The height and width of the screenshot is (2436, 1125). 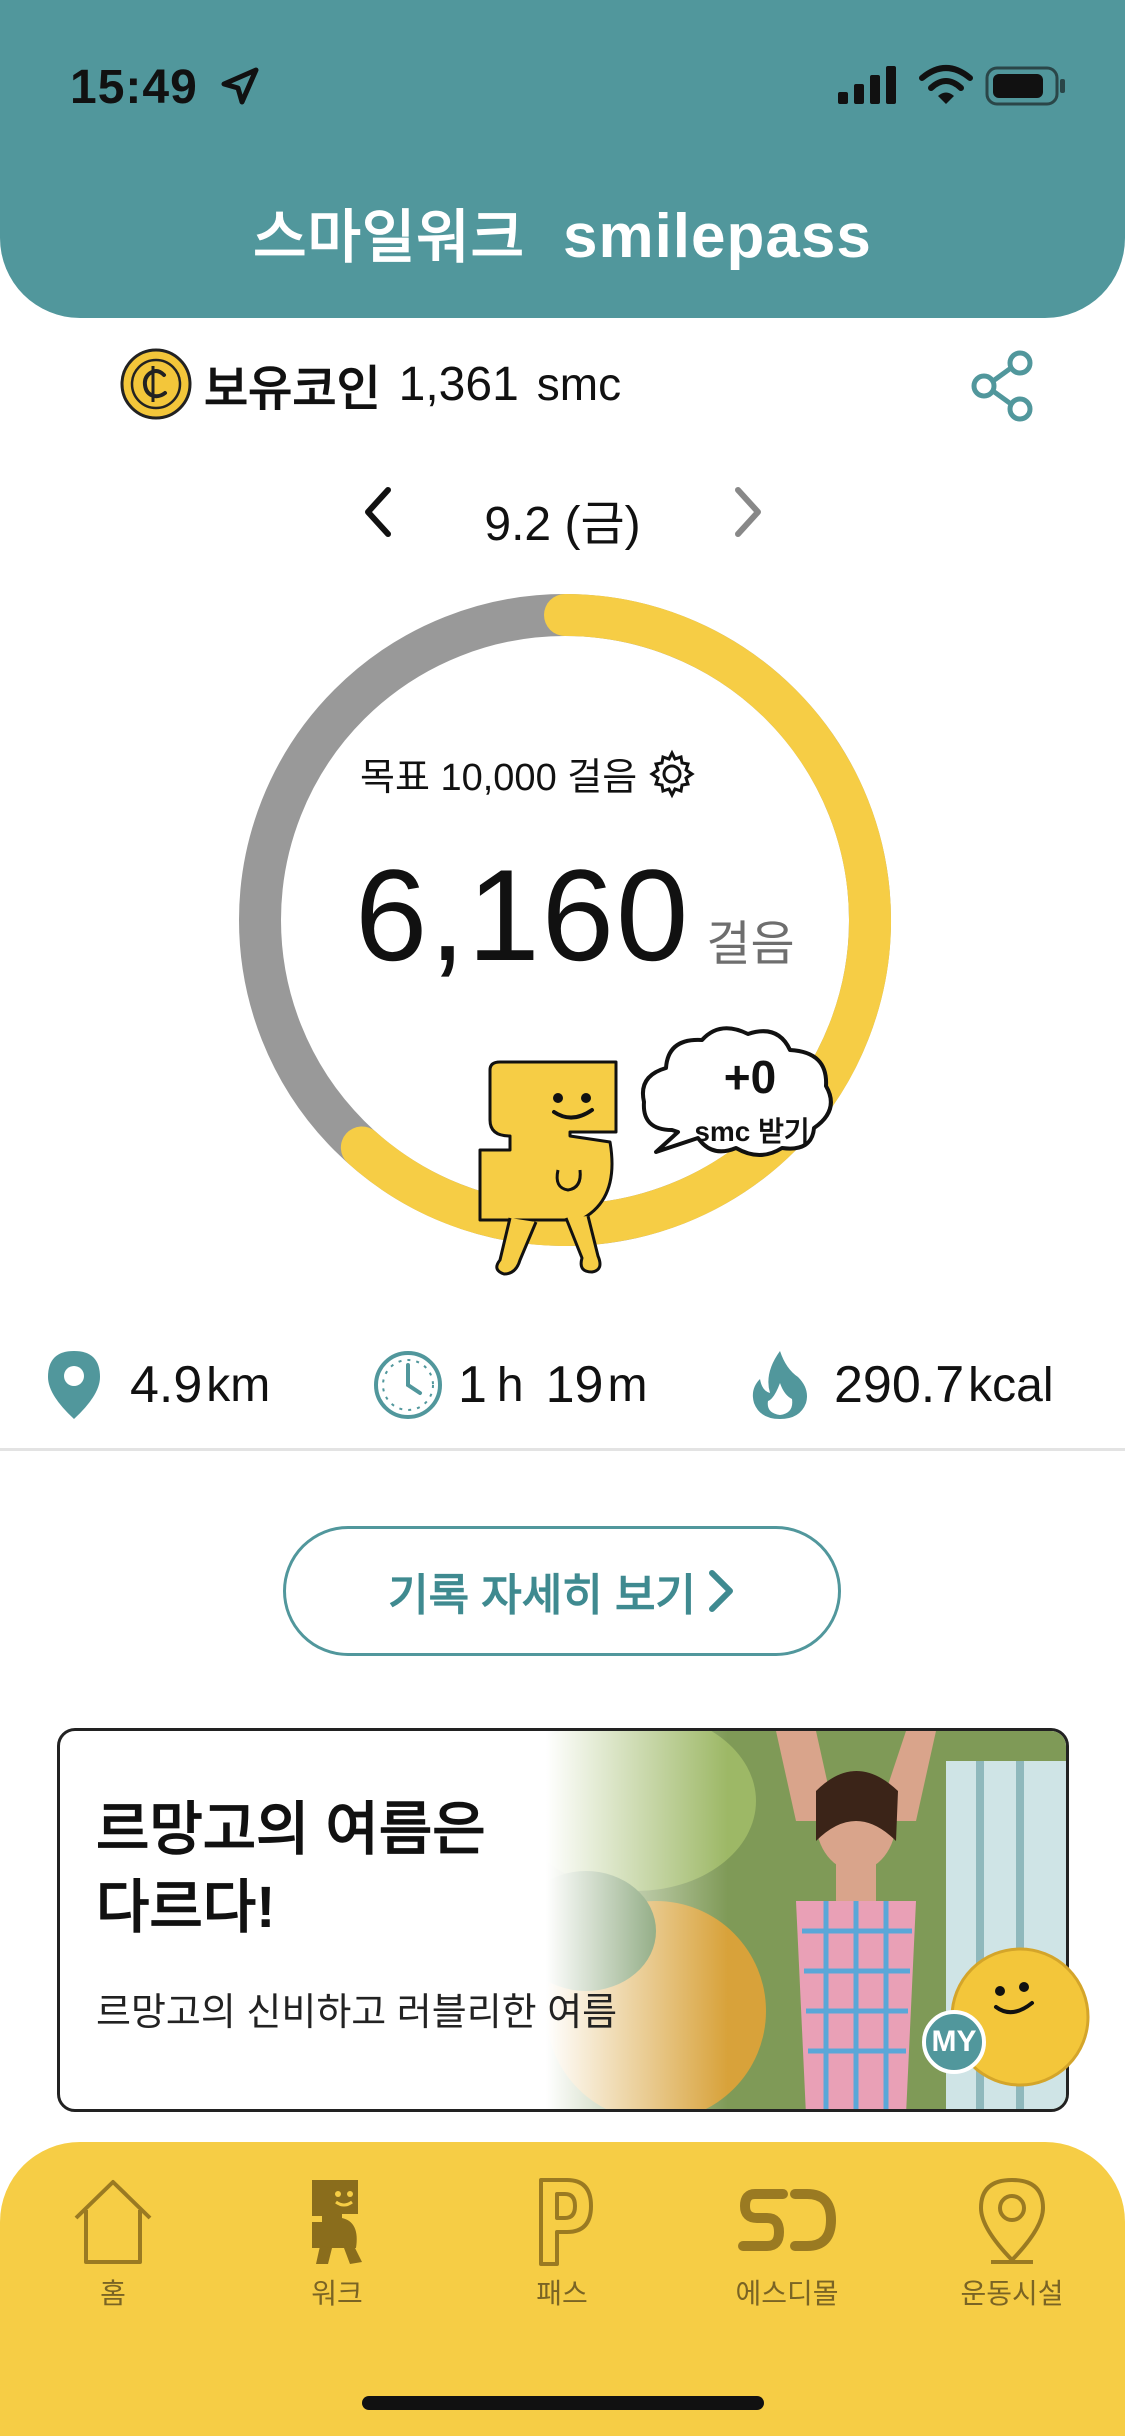 I want to click on status-time: 15:49, so click(x=134, y=87).